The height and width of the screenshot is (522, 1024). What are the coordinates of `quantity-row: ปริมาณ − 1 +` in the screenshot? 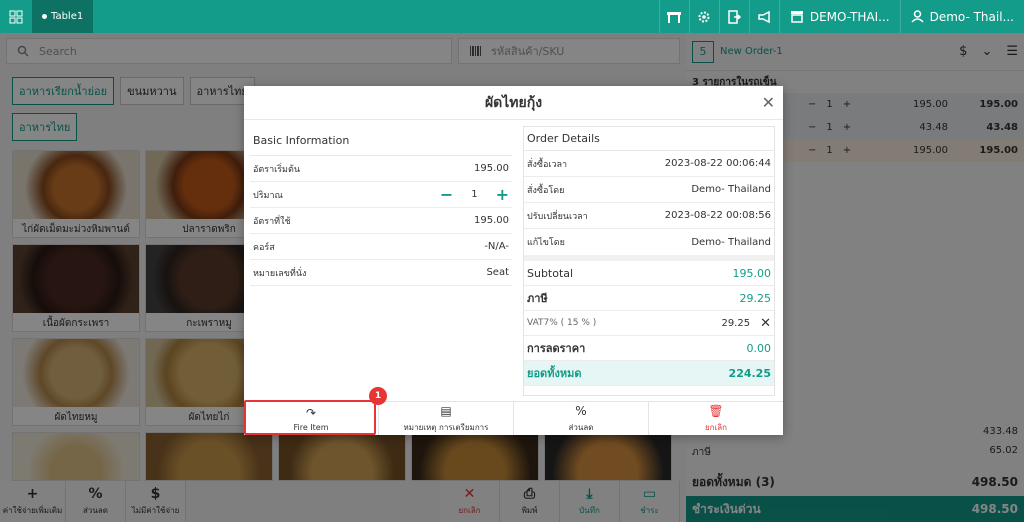 It's located at (381, 195).